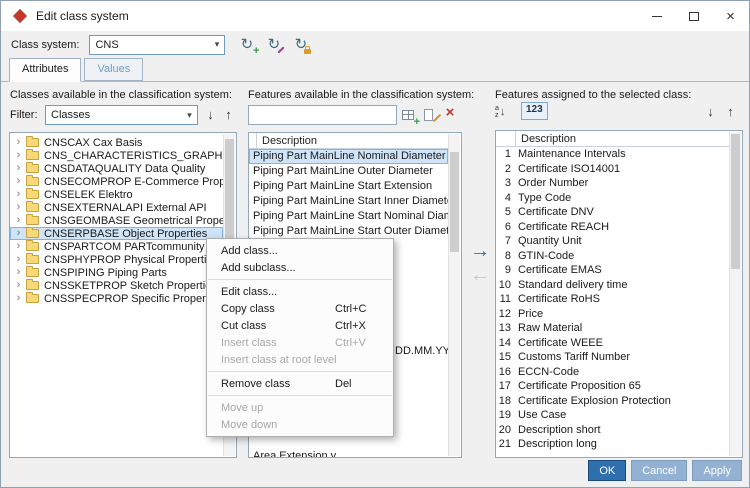  Describe the element at coordinates (500, 111) in the screenshot. I see `sort-alphabetical-button: az ↓` at that location.